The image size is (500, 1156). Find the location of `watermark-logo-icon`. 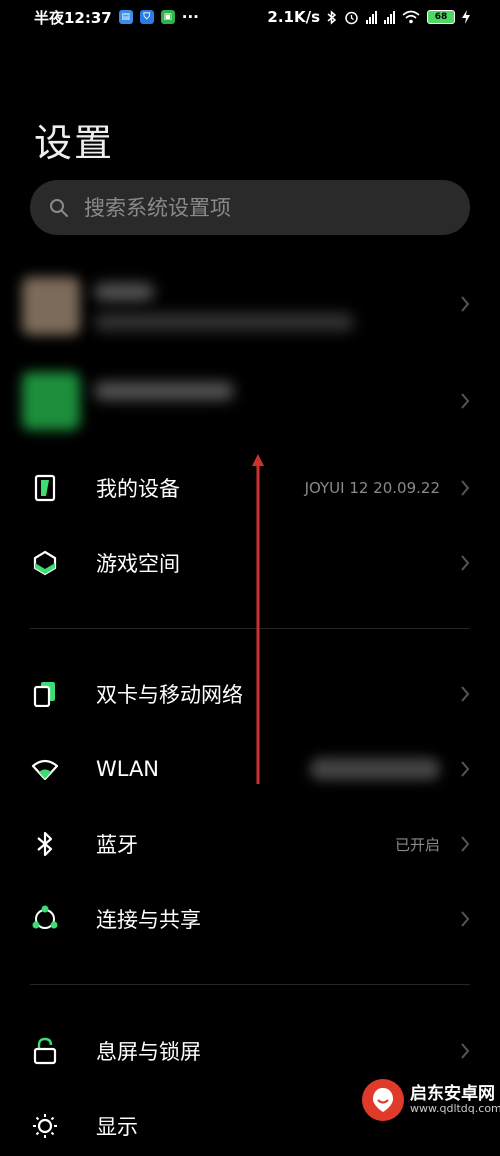

watermark-logo-icon is located at coordinates (383, 1100).